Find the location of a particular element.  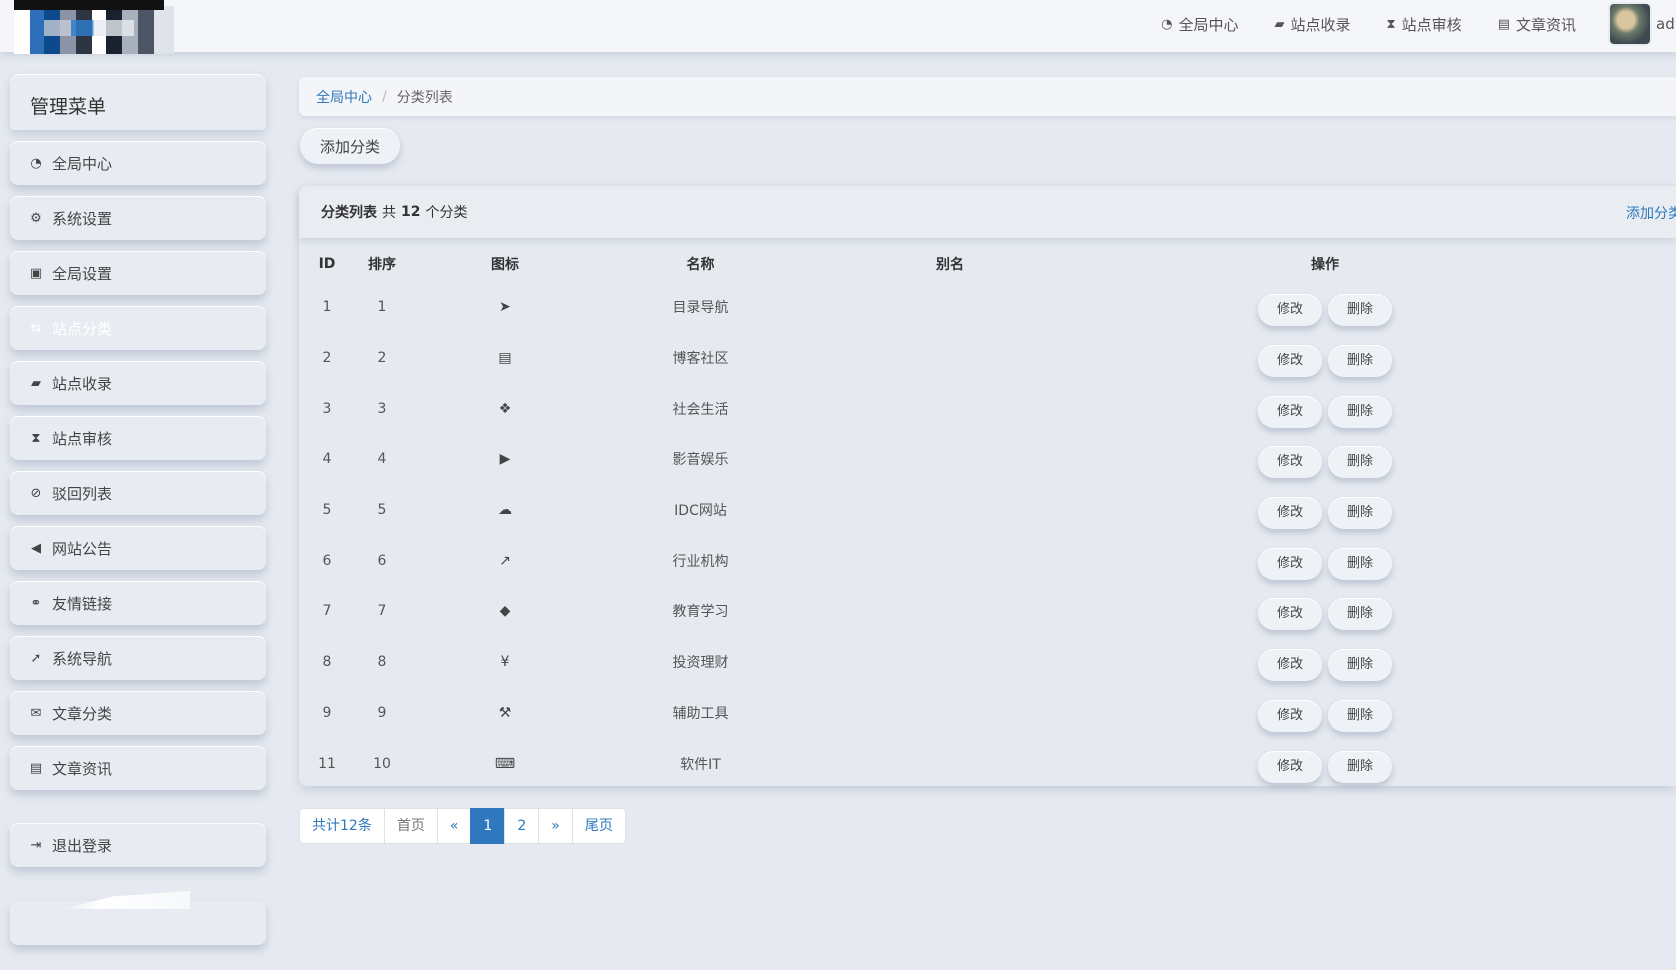

sidebar-item-site-review: ⧗ 站点审核 is located at coordinates (138, 438).